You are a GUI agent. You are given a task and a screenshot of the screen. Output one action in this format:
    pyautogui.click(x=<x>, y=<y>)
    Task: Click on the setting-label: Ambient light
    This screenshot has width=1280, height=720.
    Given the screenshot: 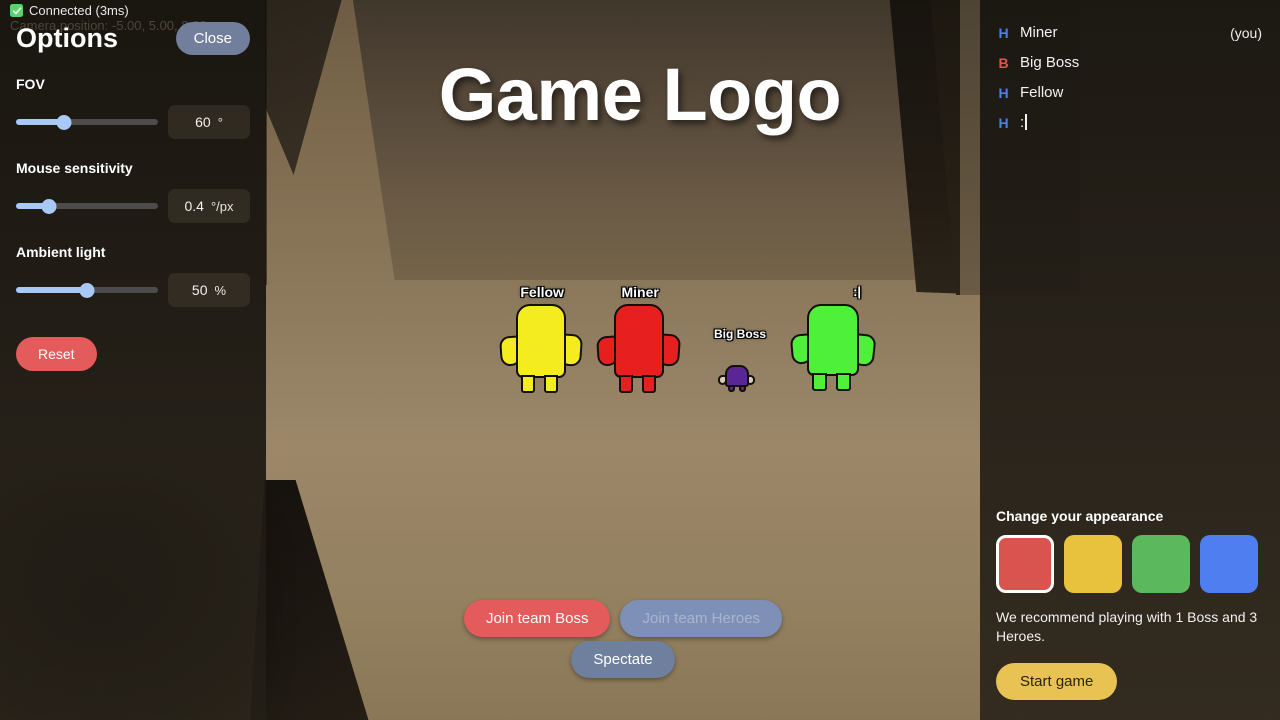 What is the action you would take?
    pyautogui.click(x=61, y=252)
    